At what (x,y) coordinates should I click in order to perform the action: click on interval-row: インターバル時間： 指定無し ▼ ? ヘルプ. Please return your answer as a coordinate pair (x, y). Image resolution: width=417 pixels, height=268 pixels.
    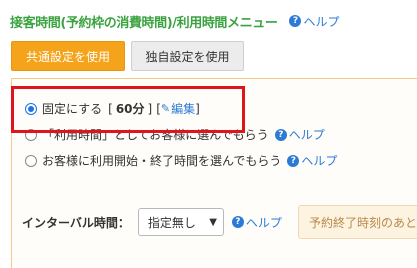
    Looking at the image, I should click on (152, 222).